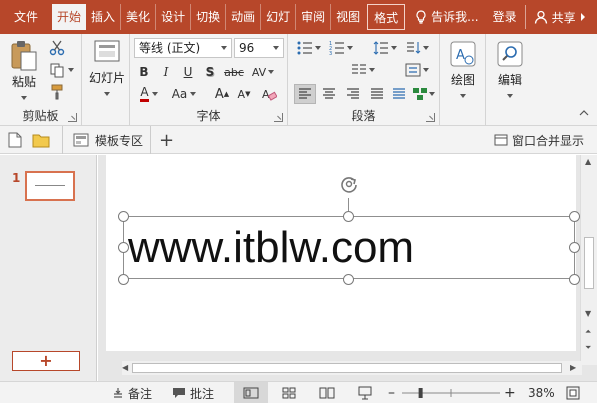 The height and width of the screenshot is (403, 597). What do you see at coordinates (588, 161) in the screenshot?
I see `scroll-up-icon: ▲` at bounding box center [588, 161].